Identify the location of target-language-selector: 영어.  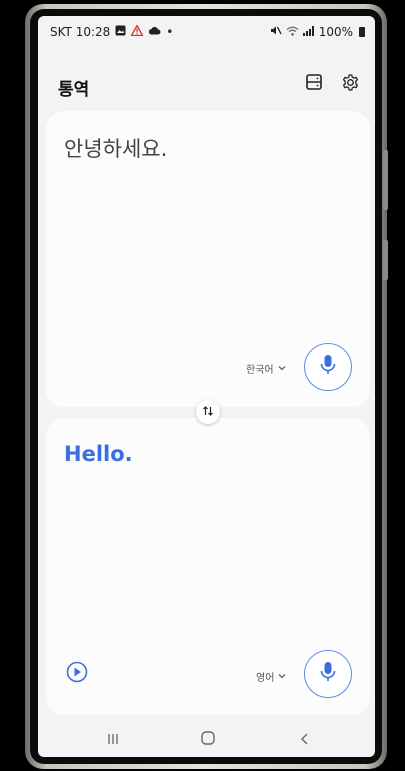
(271, 676).